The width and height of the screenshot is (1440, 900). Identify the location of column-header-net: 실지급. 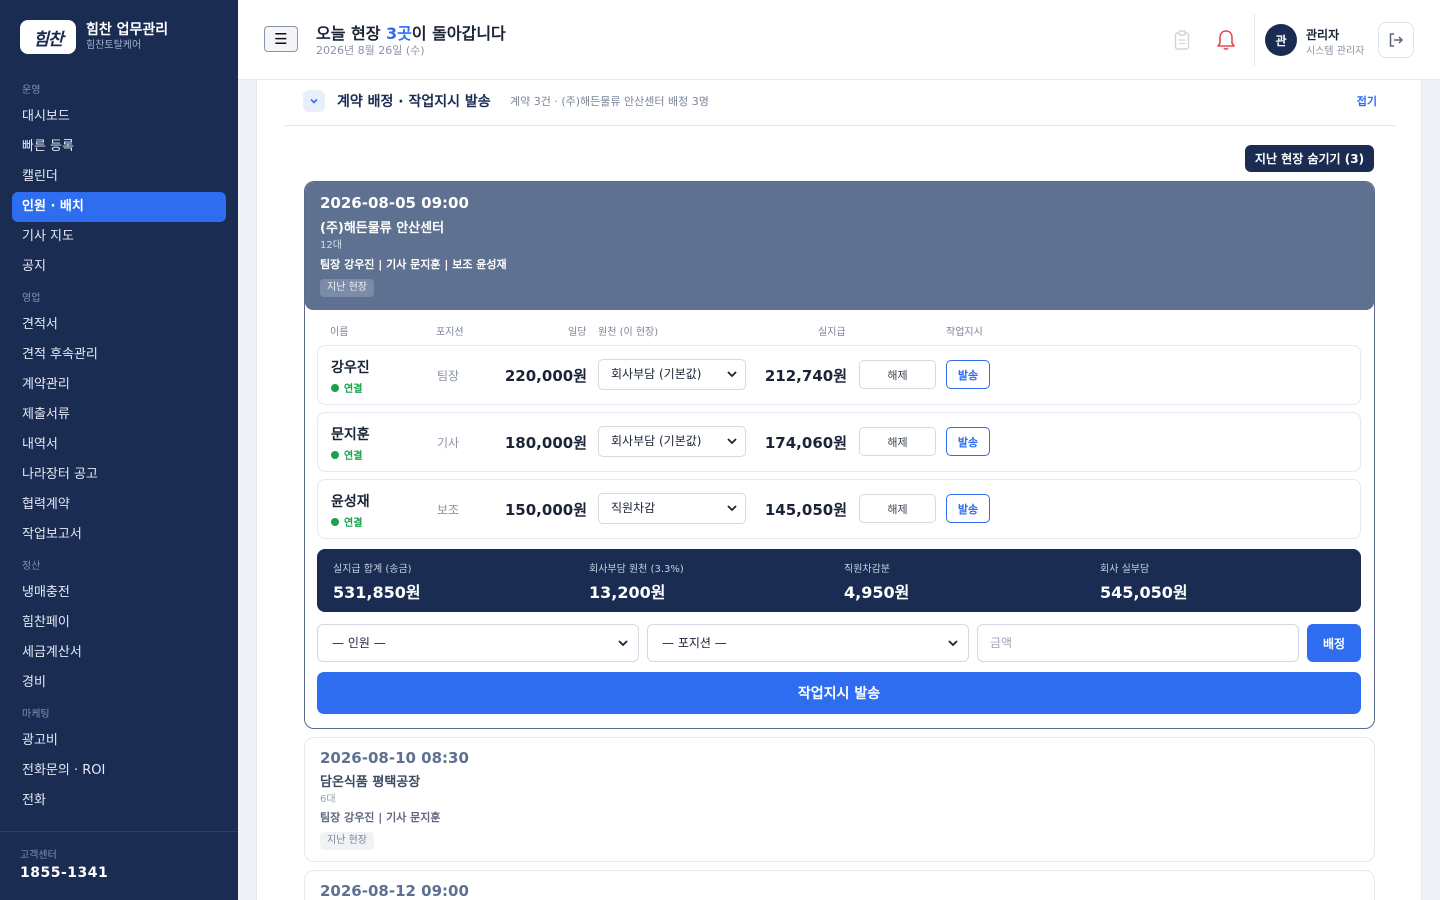
(832, 332).